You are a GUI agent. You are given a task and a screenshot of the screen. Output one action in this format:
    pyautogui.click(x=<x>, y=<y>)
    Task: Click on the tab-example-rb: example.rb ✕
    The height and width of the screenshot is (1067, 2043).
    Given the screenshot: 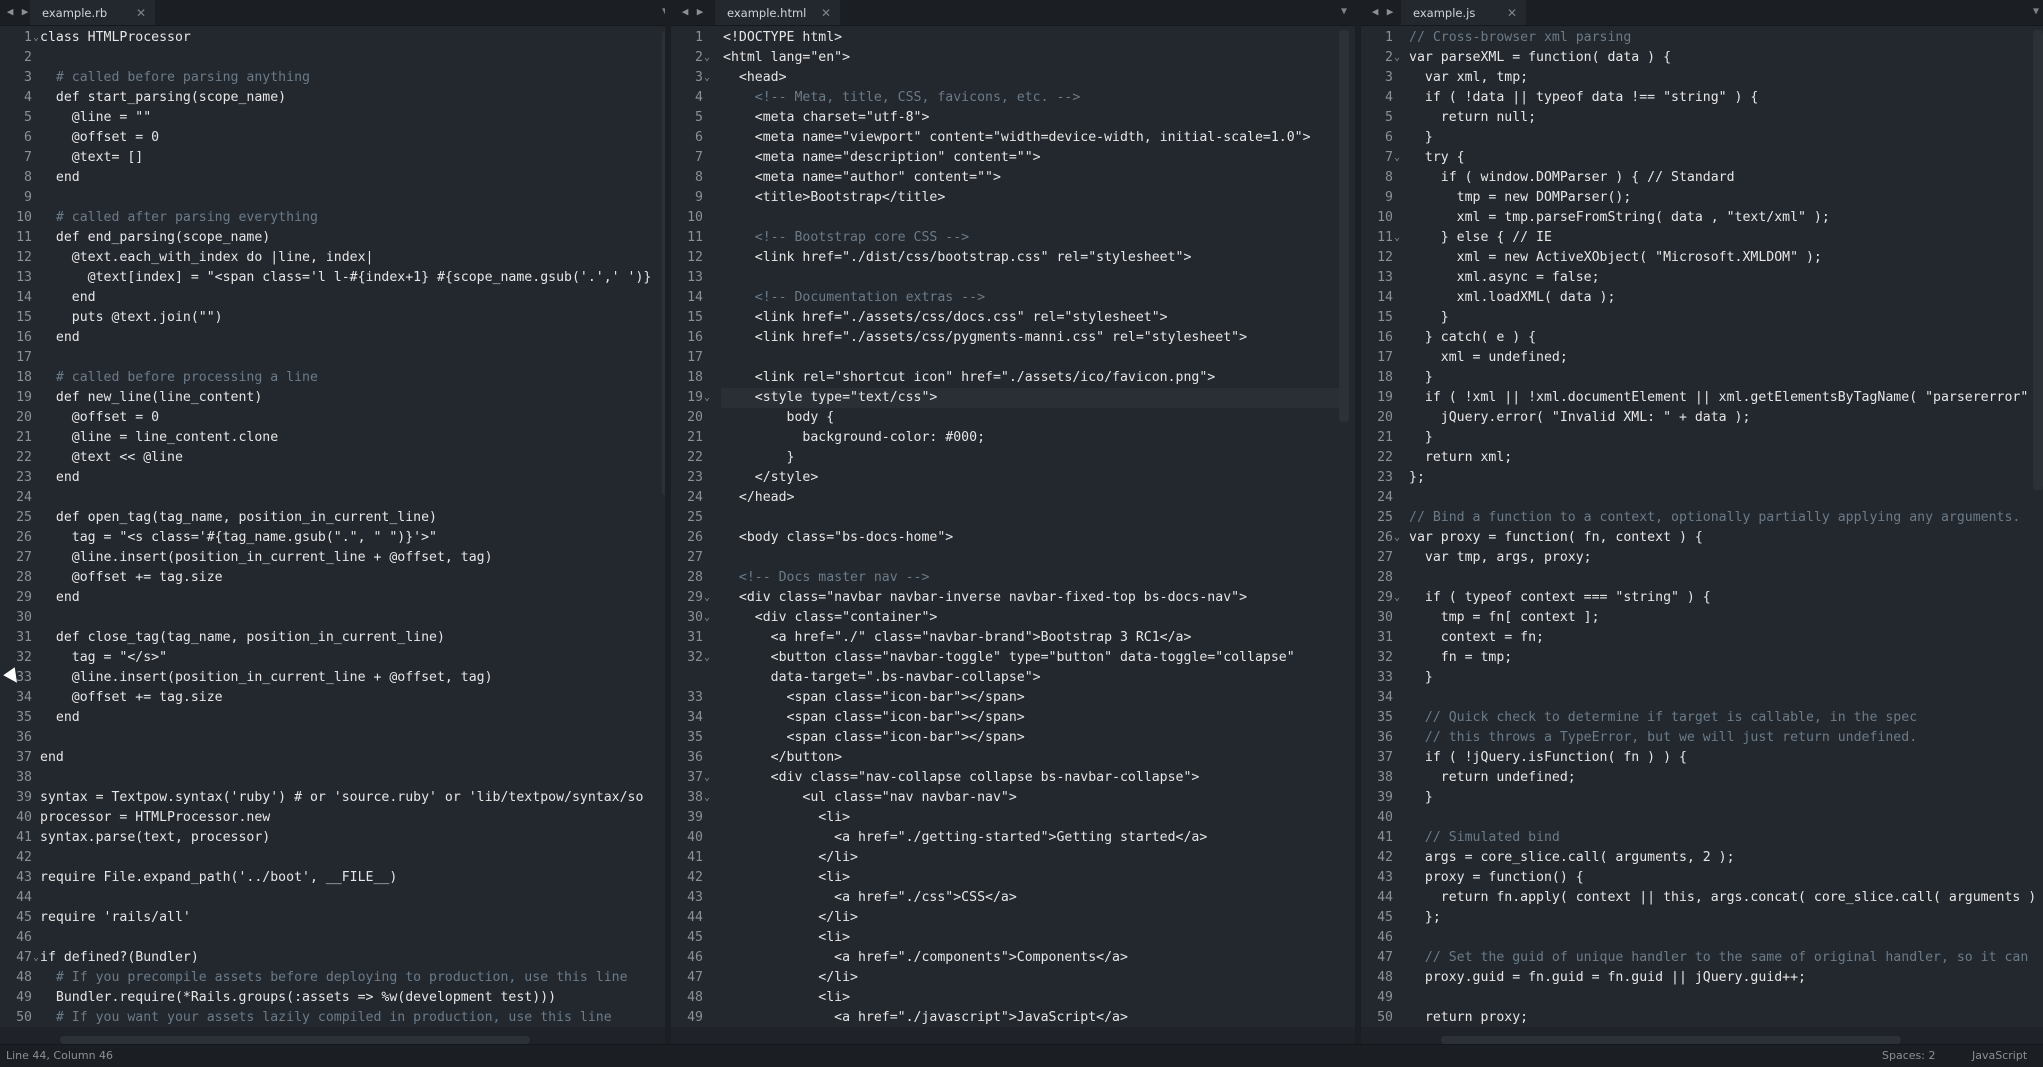 What is the action you would take?
    pyautogui.click(x=93, y=12)
    